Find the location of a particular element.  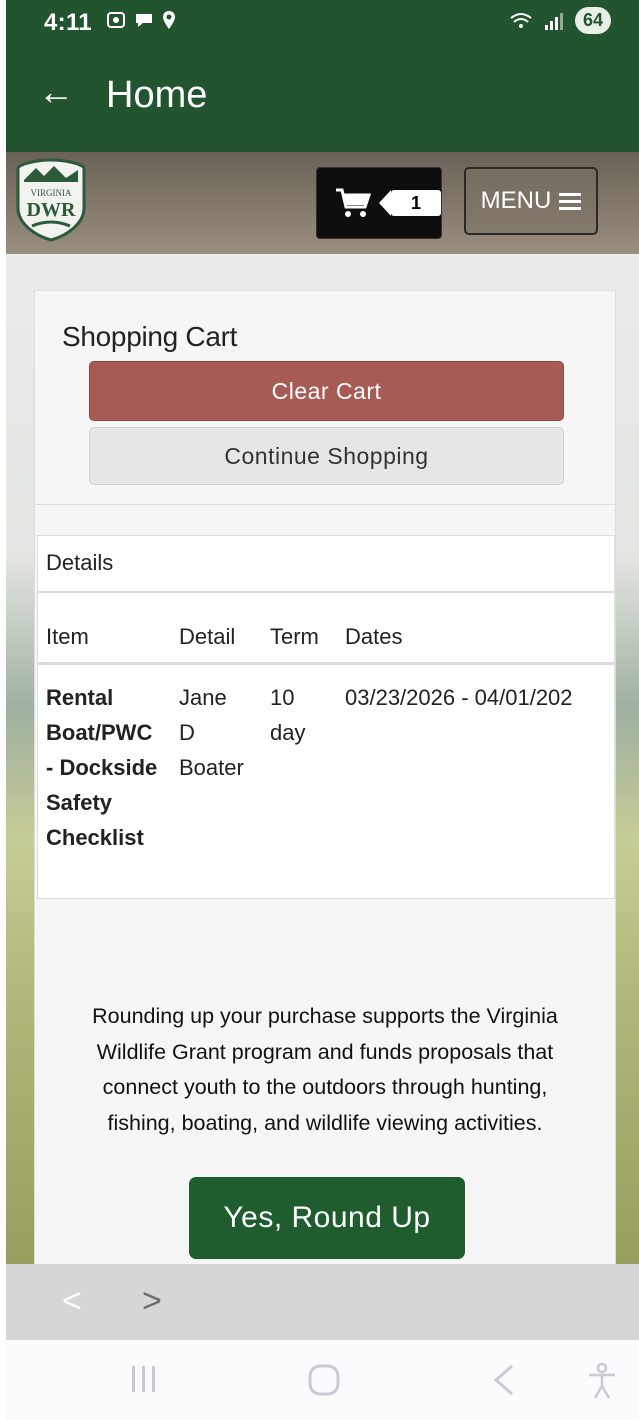

status-time: 4:11 is located at coordinates (68, 22).